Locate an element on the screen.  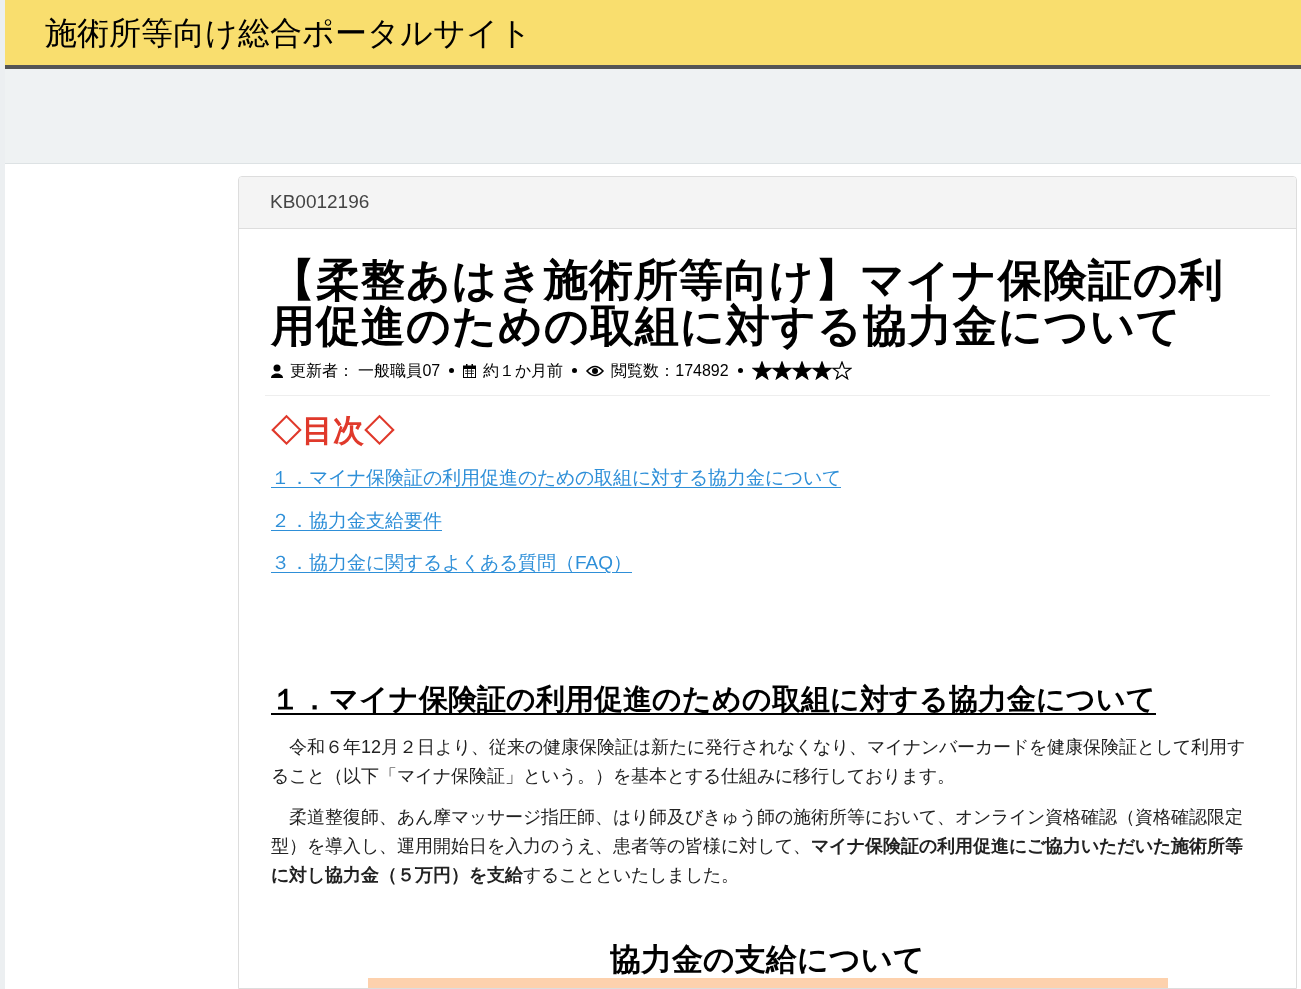
updater-label: 更新者： 一般職員07 is located at coordinates (365, 370).